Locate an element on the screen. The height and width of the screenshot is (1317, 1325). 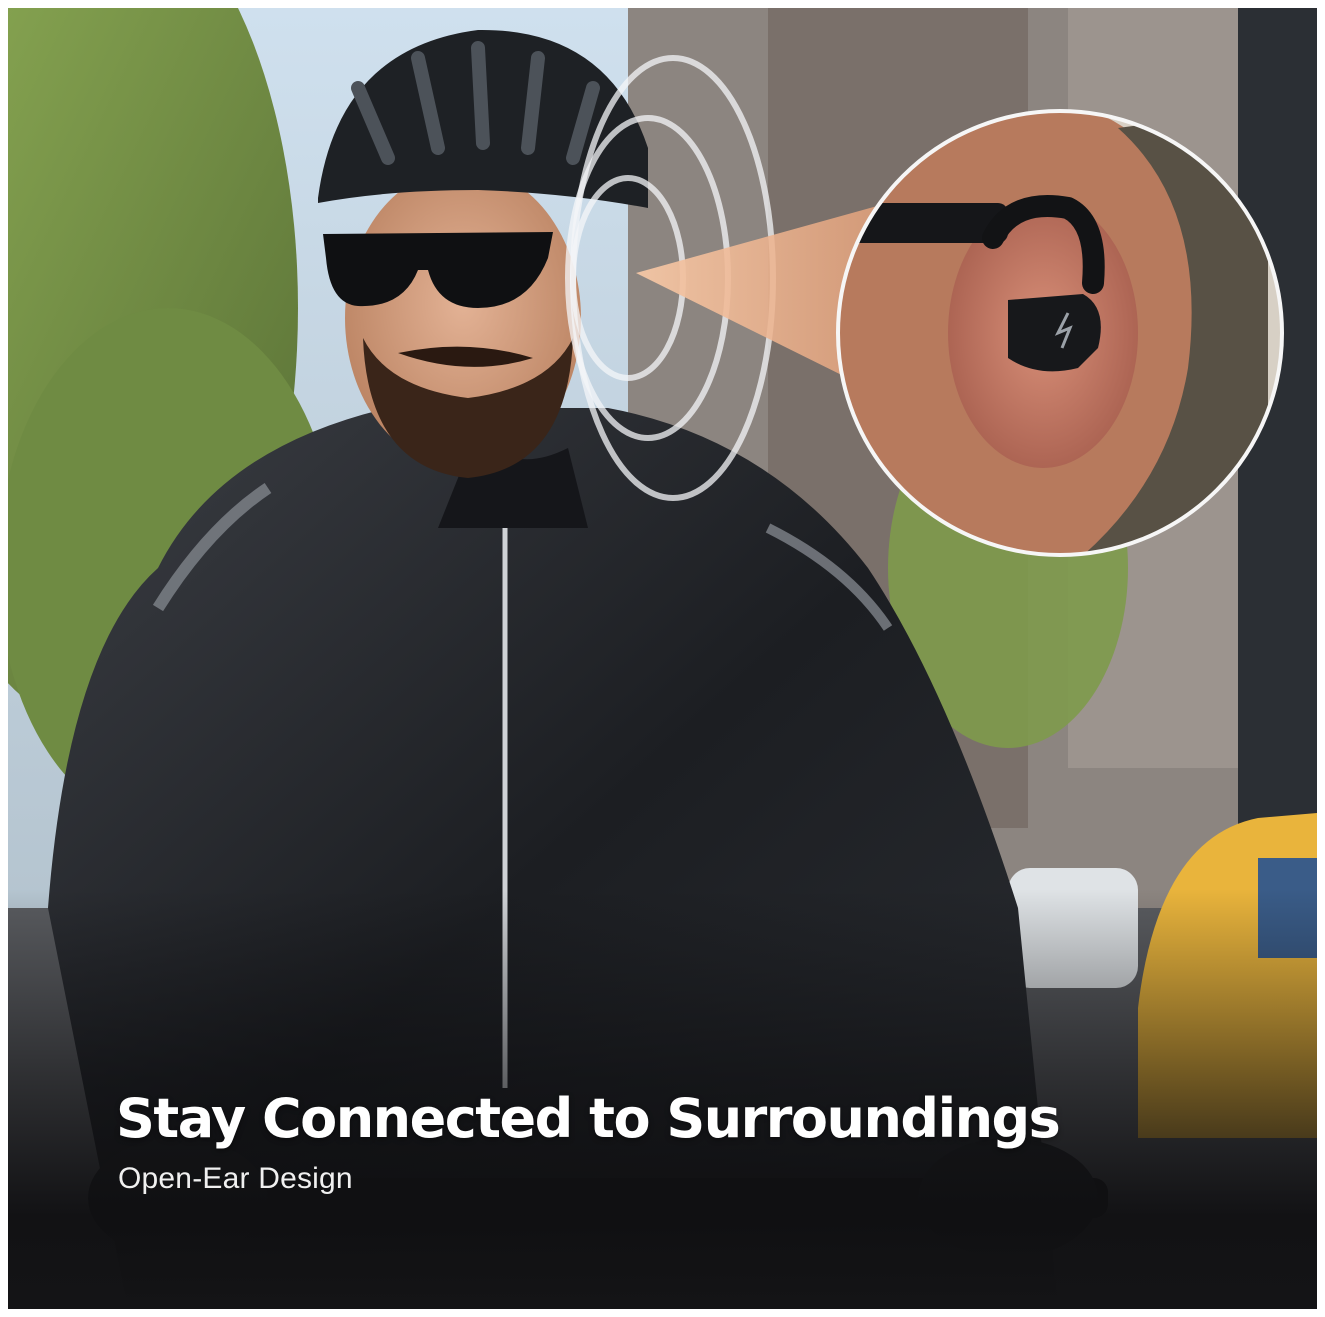
page-title: Stay Connected to Surroundings is located at coordinates (588, 1118).